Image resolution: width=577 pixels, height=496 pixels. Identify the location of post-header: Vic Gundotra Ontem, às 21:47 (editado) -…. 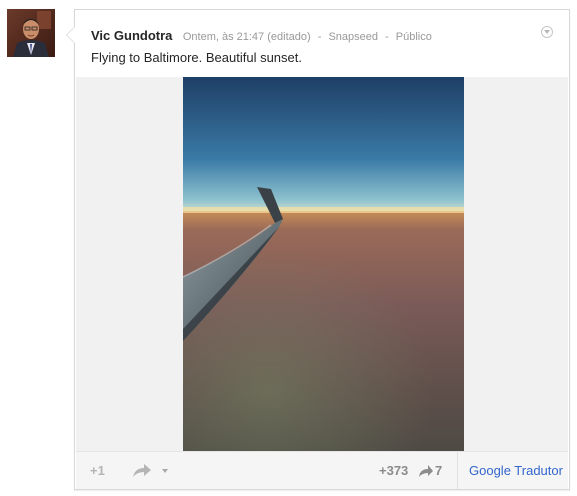
(261, 36).